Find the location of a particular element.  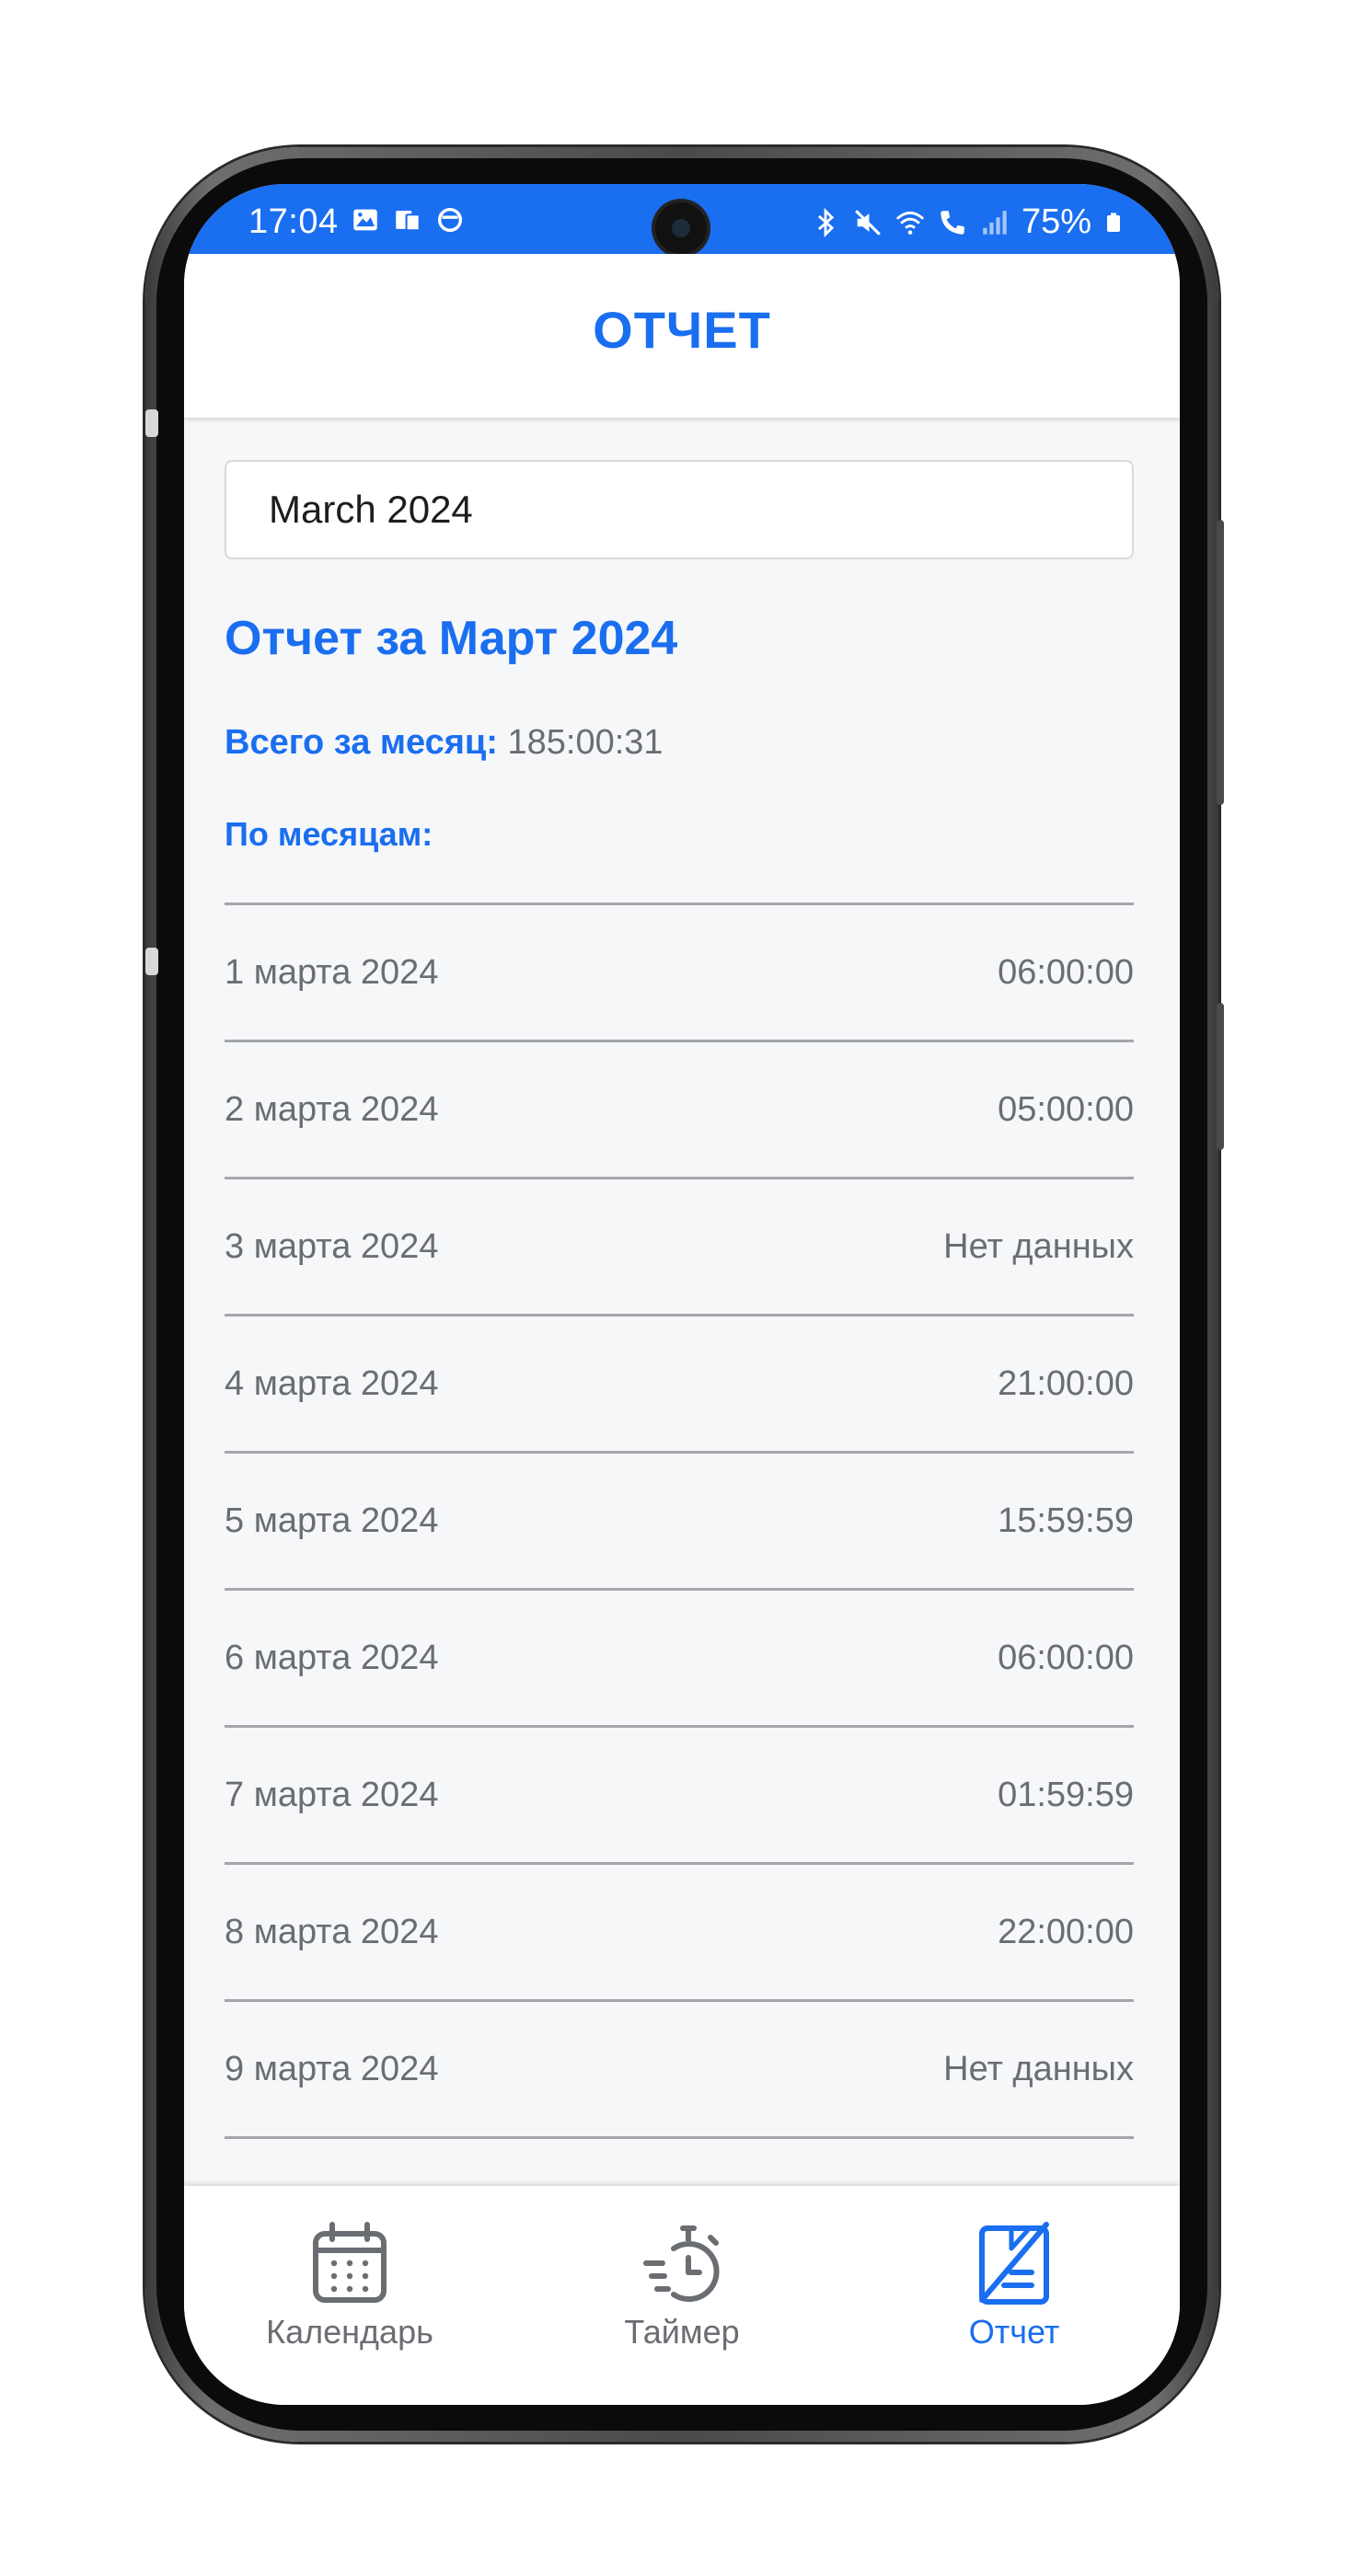

circle-icon is located at coordinates (450, 220).